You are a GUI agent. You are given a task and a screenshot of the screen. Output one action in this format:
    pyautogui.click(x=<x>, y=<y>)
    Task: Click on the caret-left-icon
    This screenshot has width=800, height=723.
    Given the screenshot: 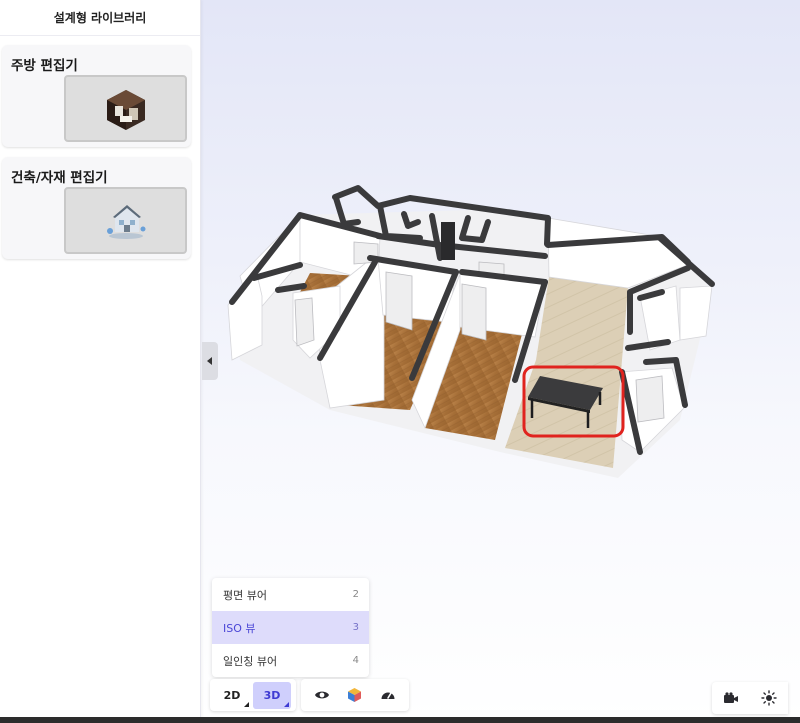 What is the action you would take?
    pyautogui.click(x=209, y=361)
    